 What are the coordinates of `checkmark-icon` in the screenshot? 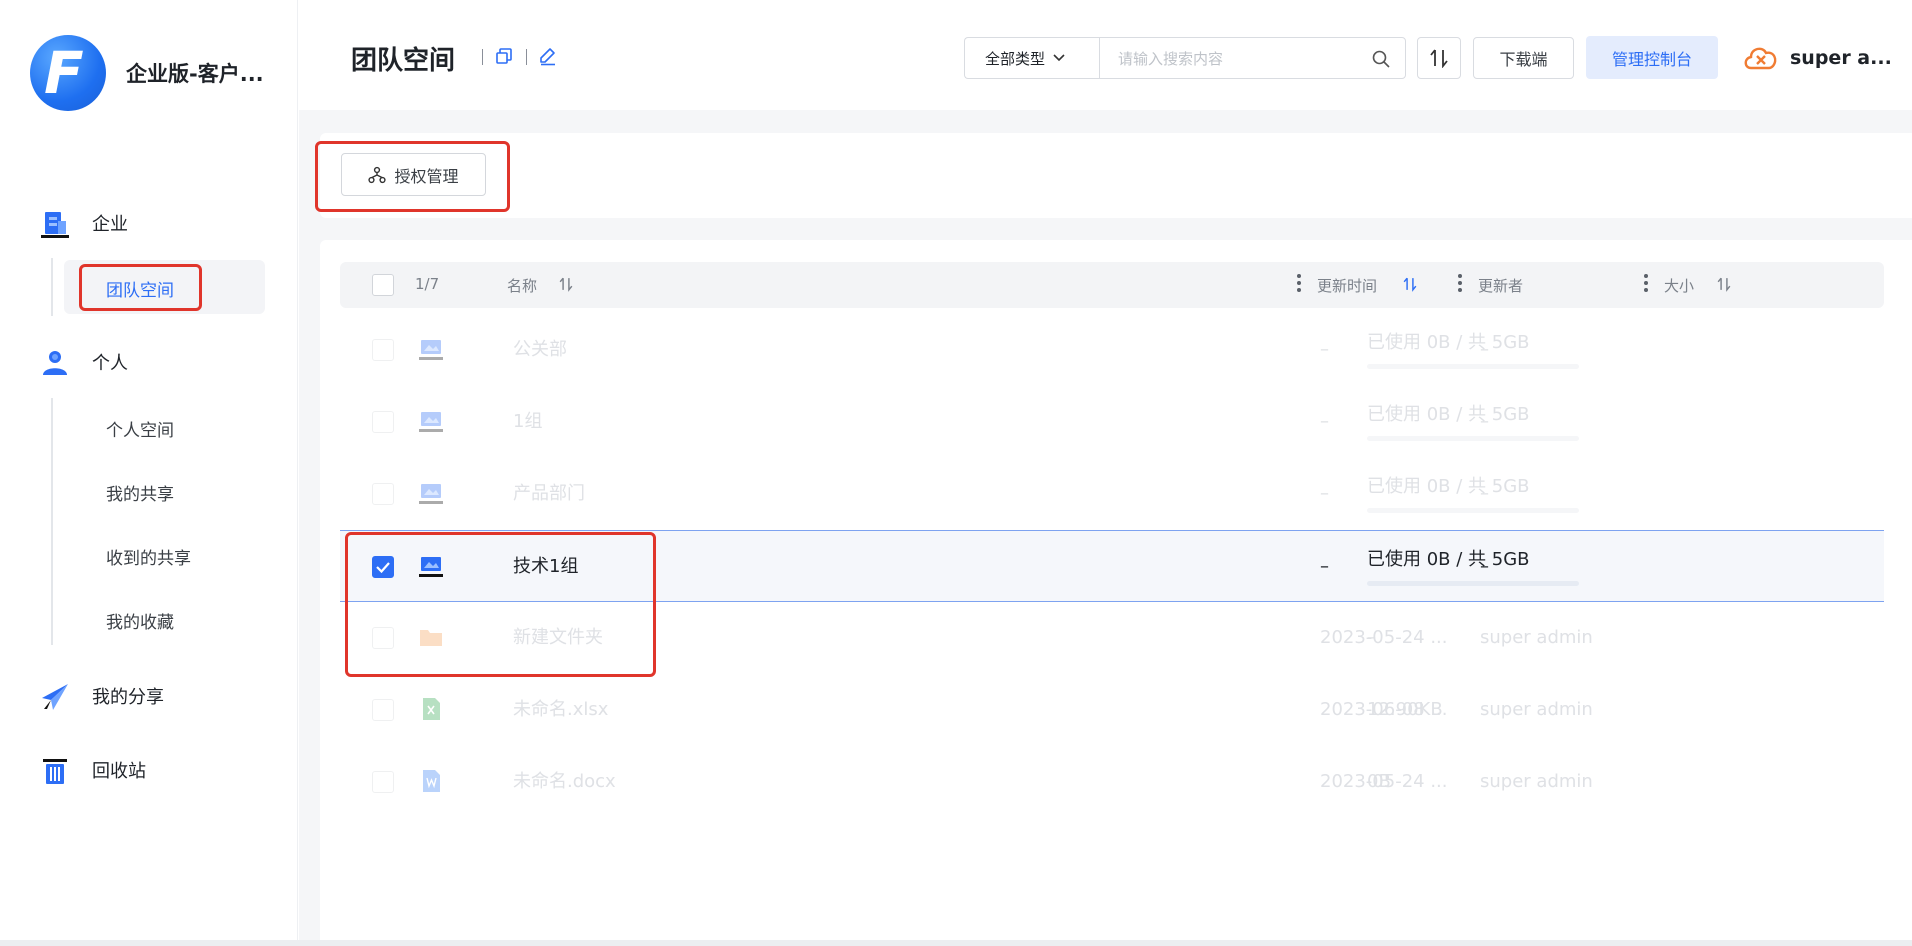 It's located at (383, 568).